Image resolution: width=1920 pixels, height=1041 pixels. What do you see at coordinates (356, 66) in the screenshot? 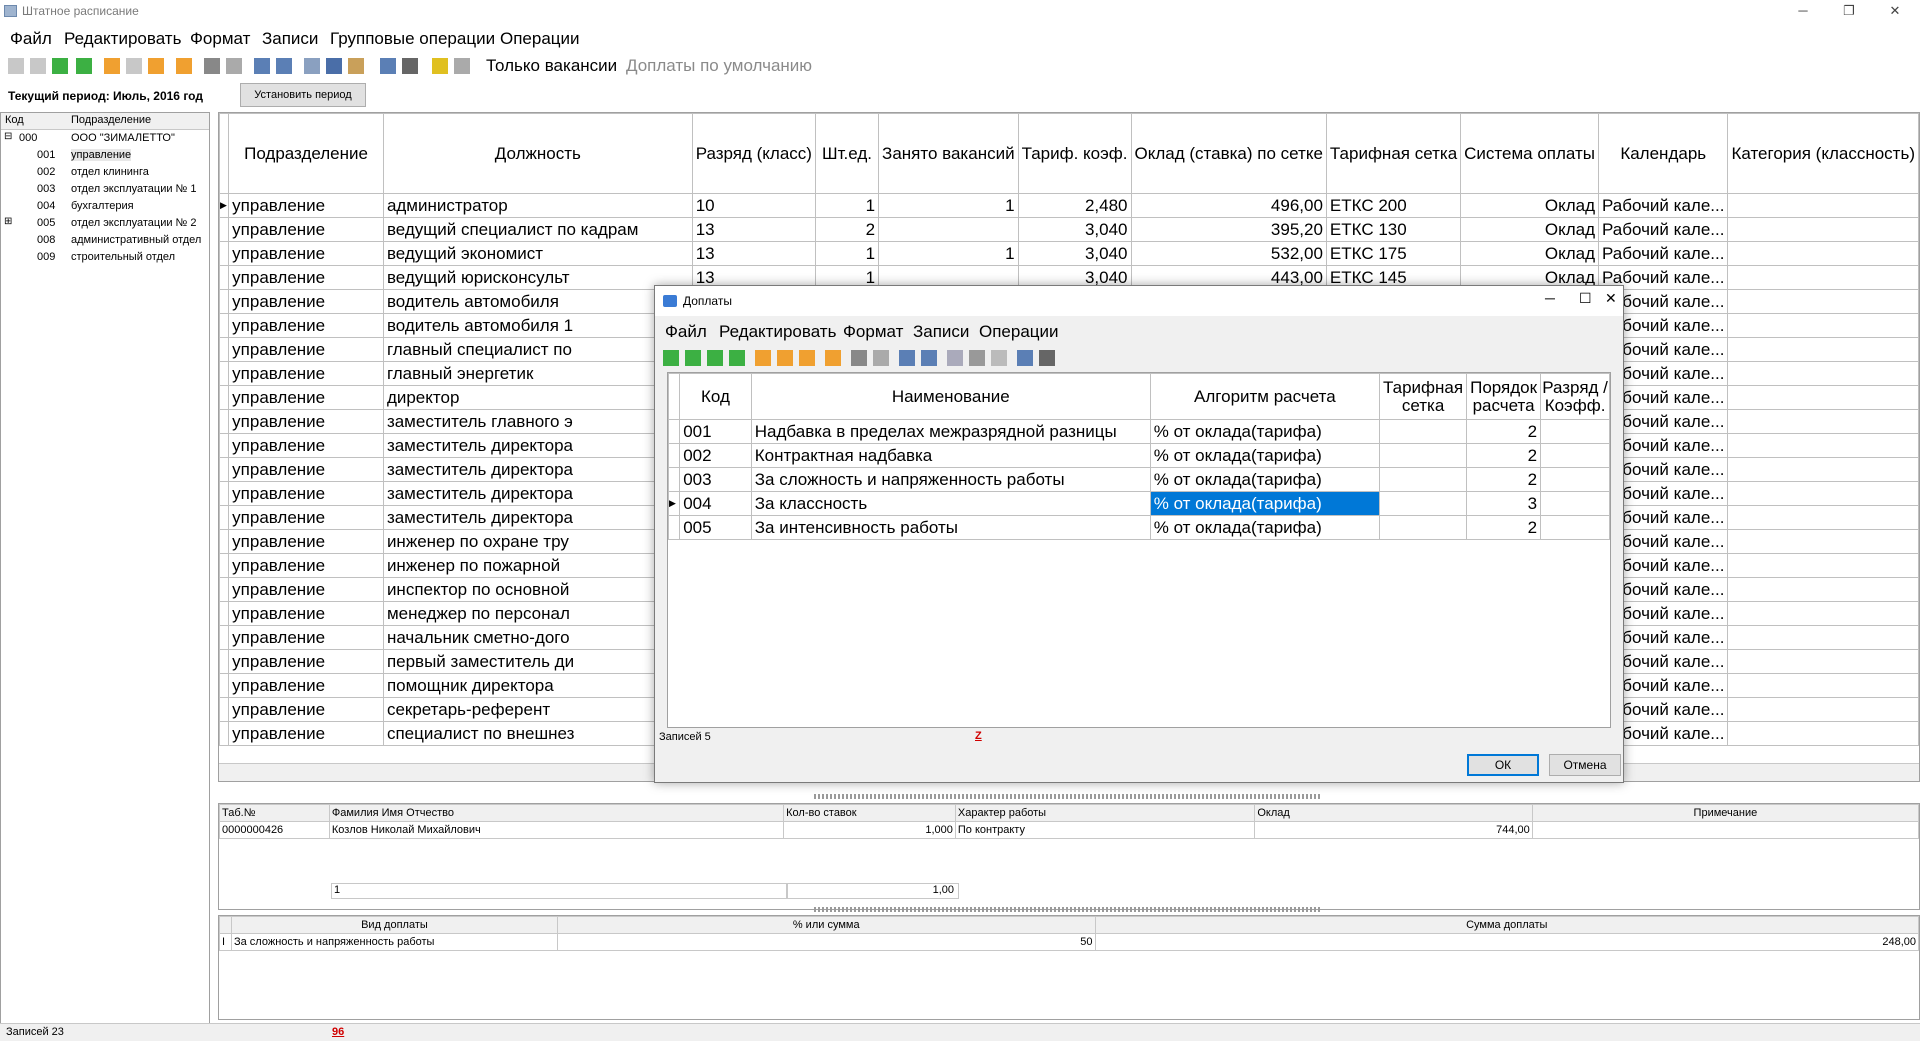
I see `paste-icon` at bounding box center [356, 66].